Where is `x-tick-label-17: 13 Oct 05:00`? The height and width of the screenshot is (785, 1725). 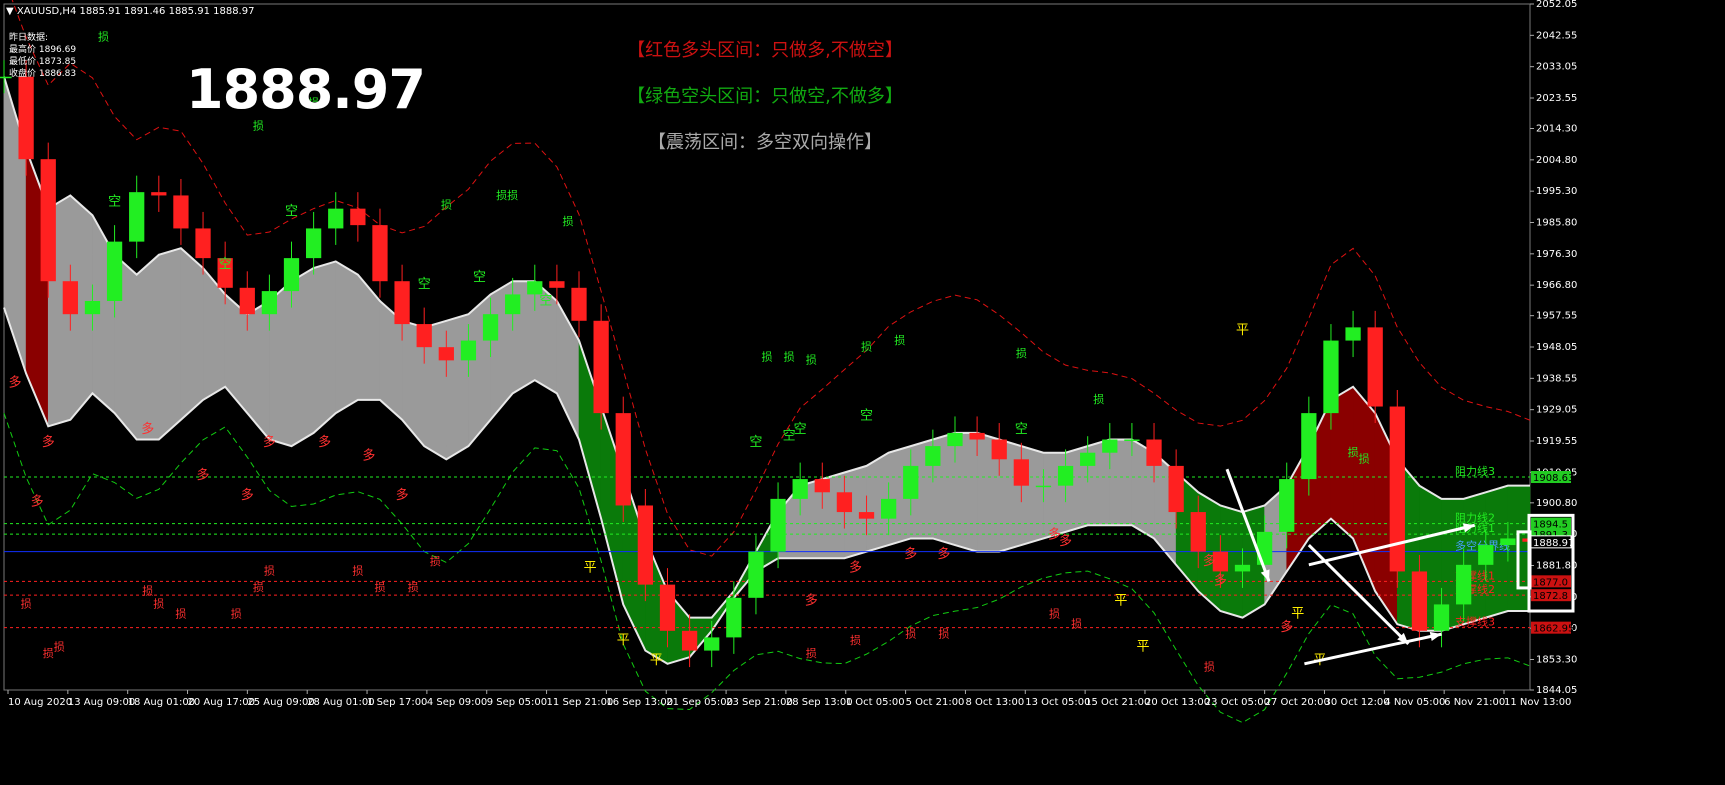 x-tick-label-17: 13 Oct 05:00 is located at coordinates (1057, 702).